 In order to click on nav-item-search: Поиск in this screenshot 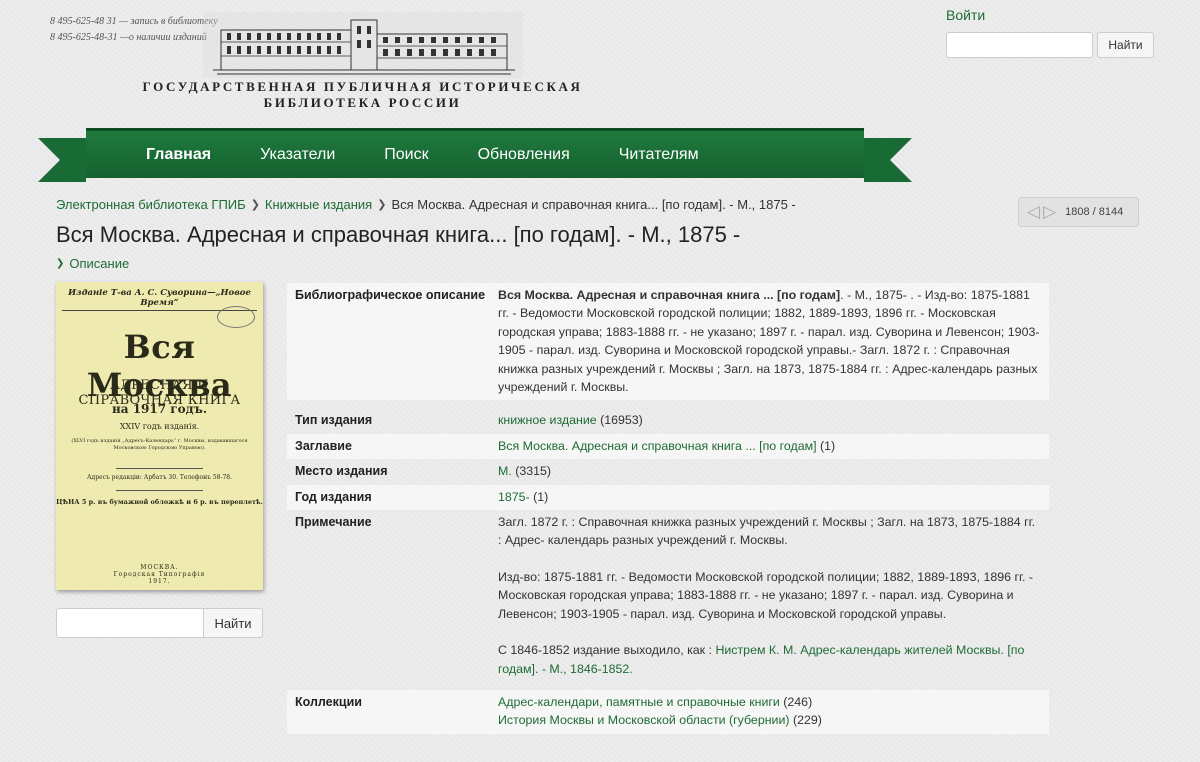, I will do `click(406, 155)`.